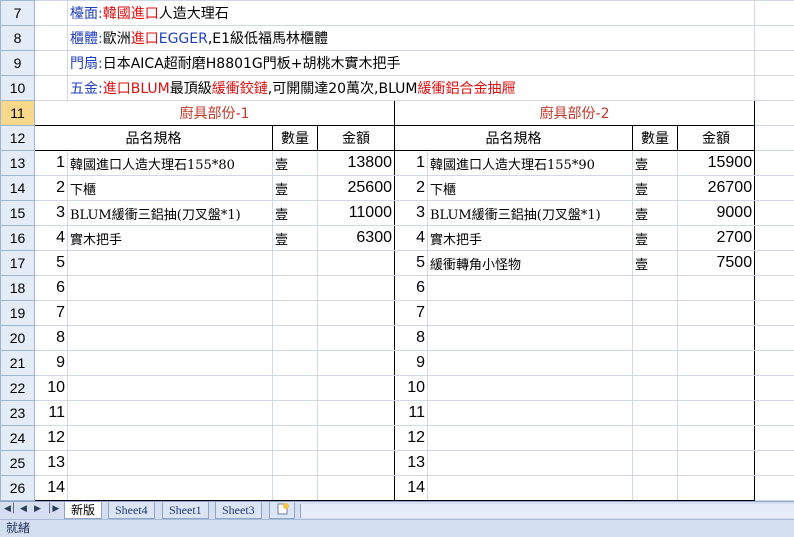 The width and height of the screenshot is (794, 537). Describe the element at coordinates (17, 163) in the screenshot. I see `row-header: 13` at that location.